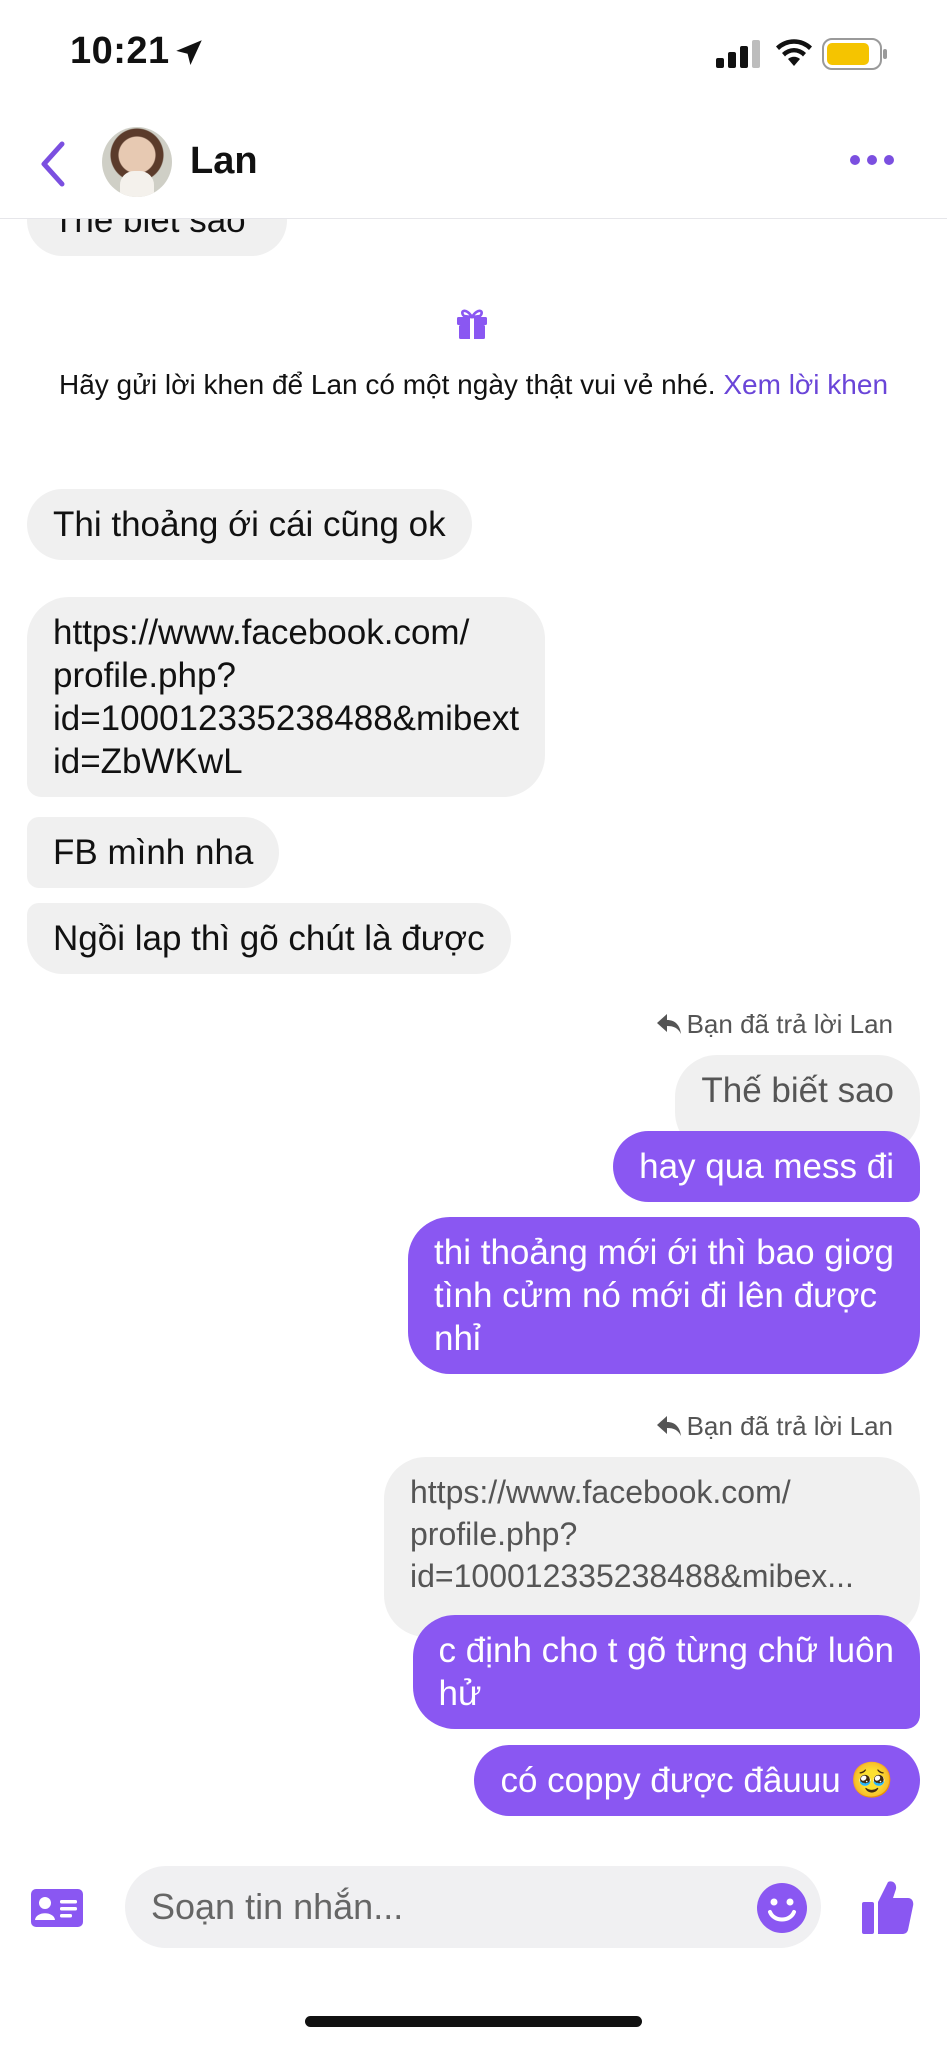 Image resolution: width=947 pixels, height=2048 pixels. What do you see at coordinates (854, 54) in the screenshot?
I see `battery-icon` at bounding box center [854, 54].